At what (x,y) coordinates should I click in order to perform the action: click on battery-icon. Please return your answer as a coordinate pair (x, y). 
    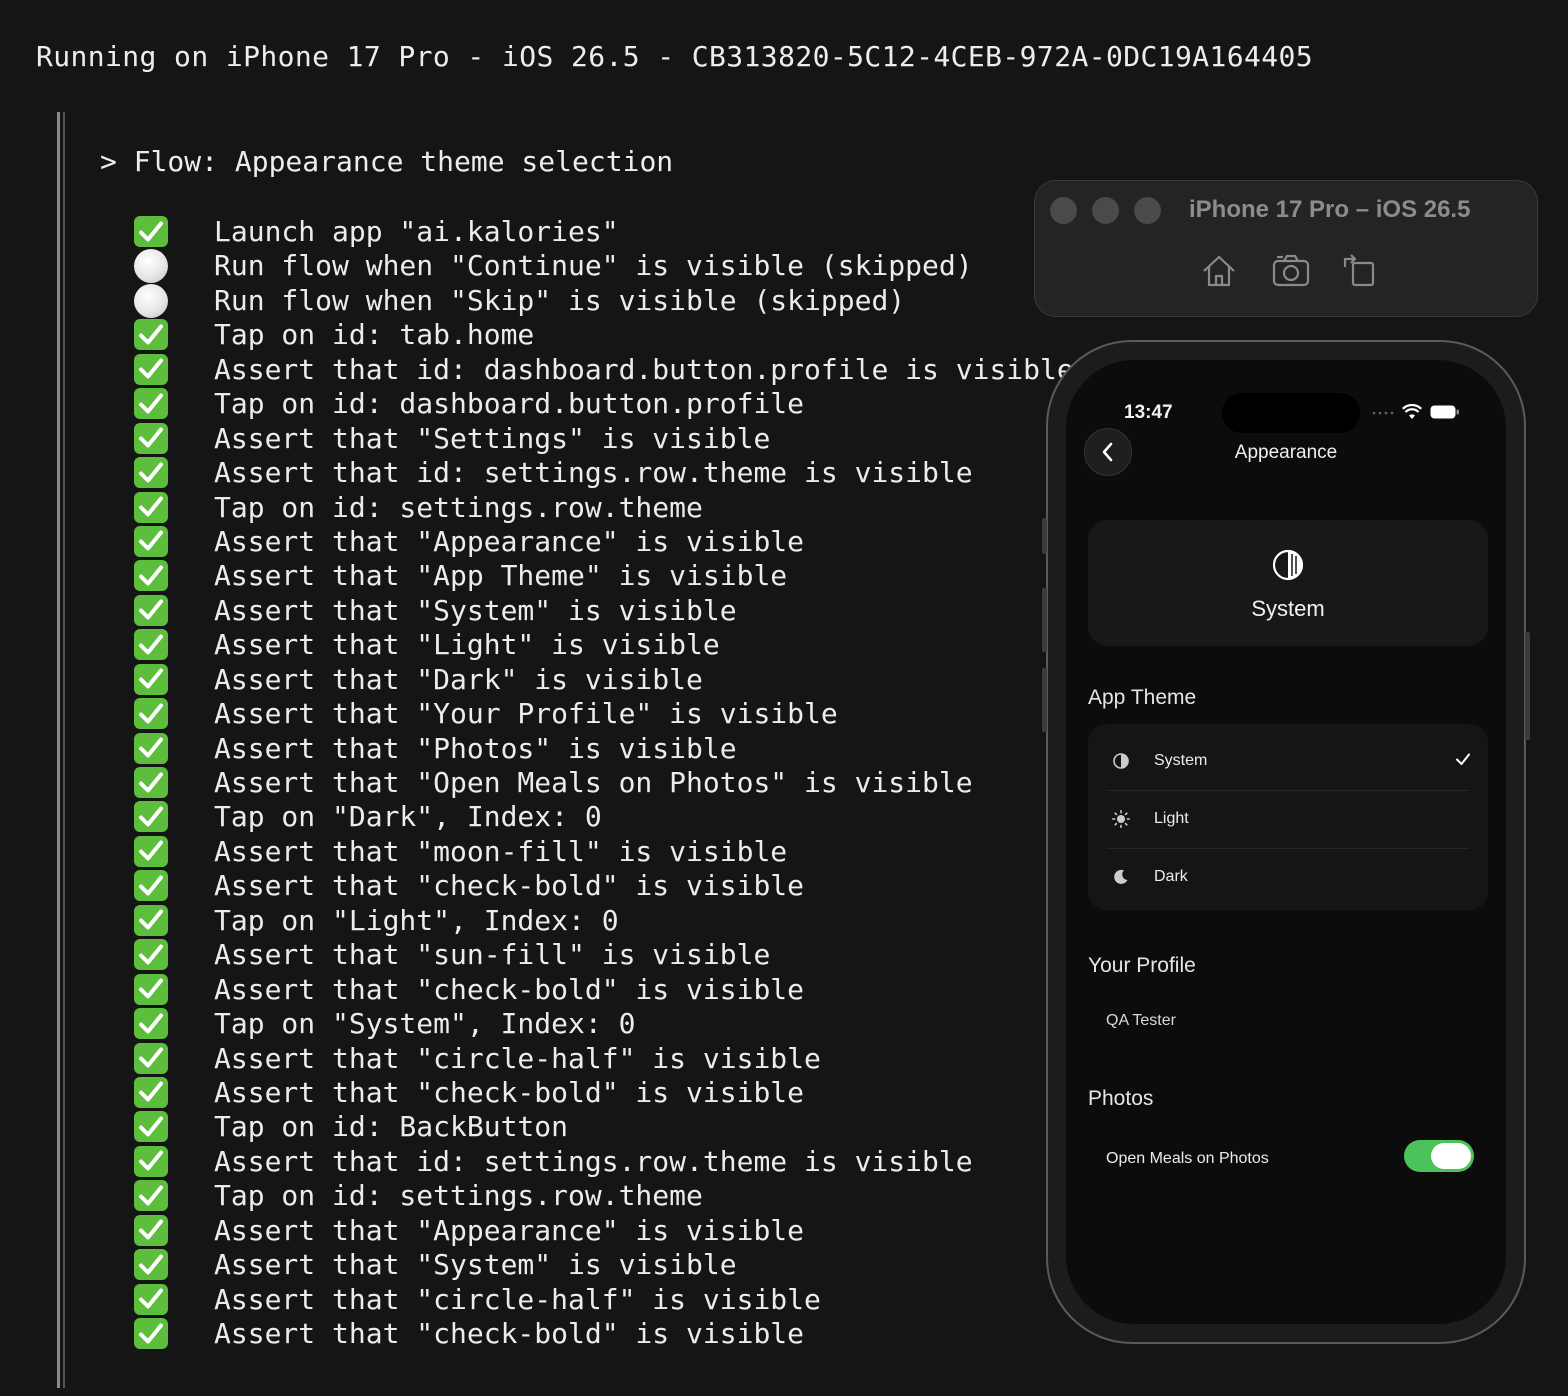
    Looking at the image, I should click on (1444, 412).